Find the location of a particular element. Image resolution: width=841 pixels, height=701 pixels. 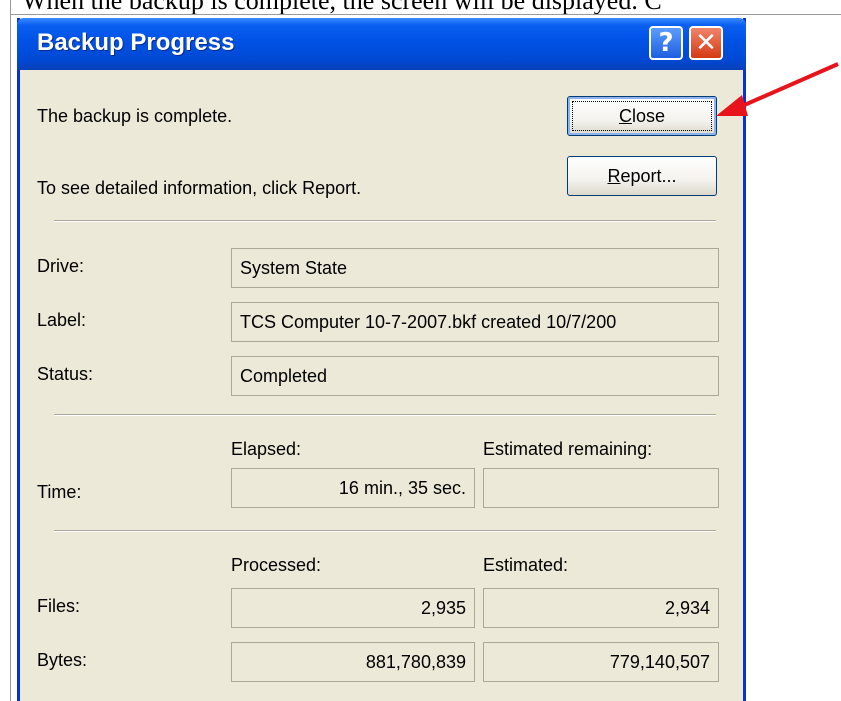

annotation-arrow-shaft is located at coordinates (785, 87).